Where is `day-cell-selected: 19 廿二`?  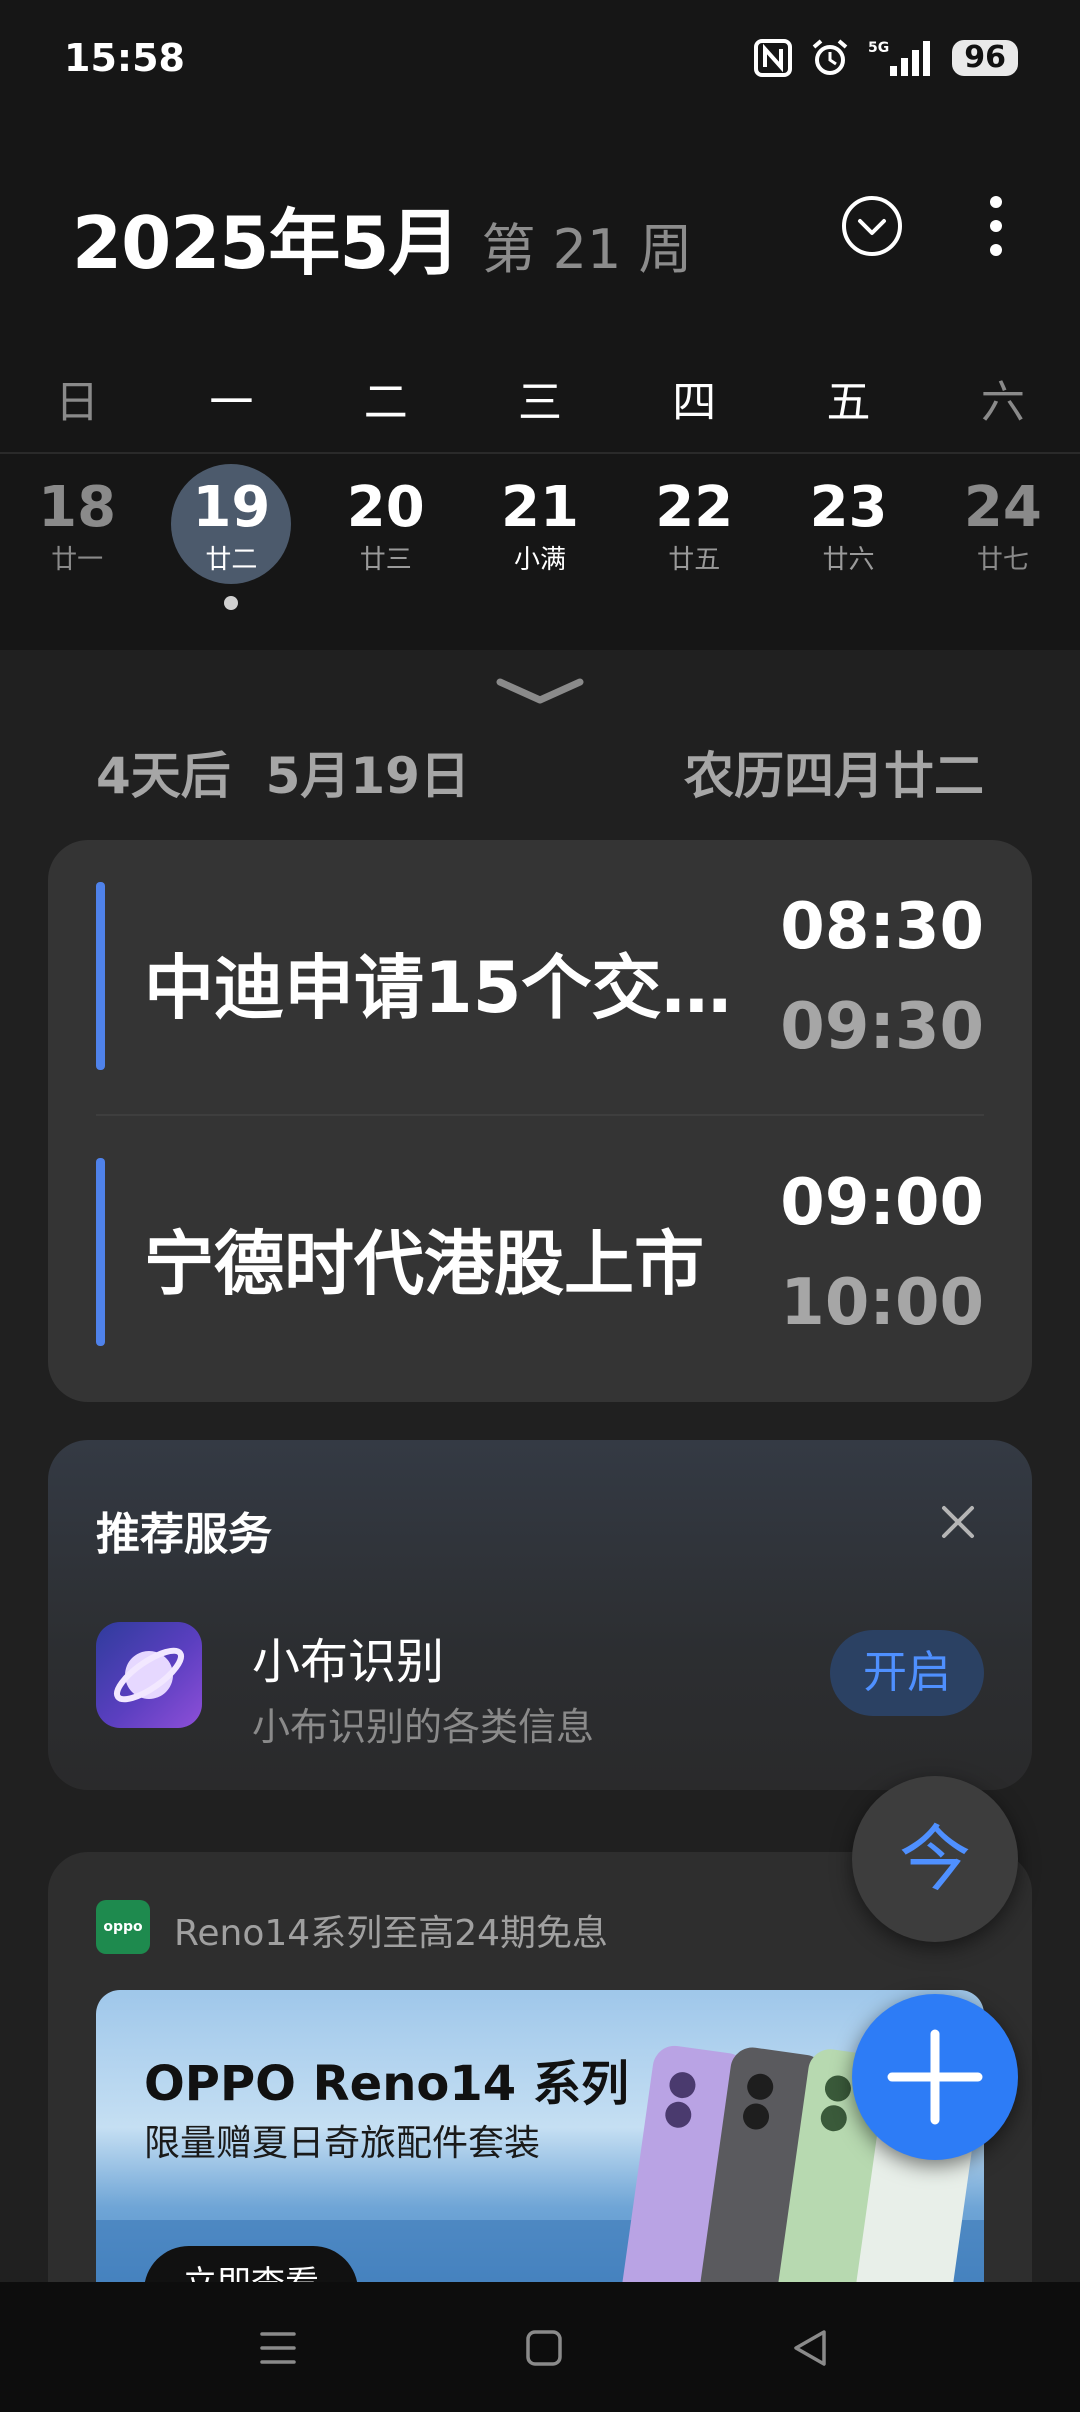
day-cell-selected: 19 廿二 is located at coordinates (231, 536).